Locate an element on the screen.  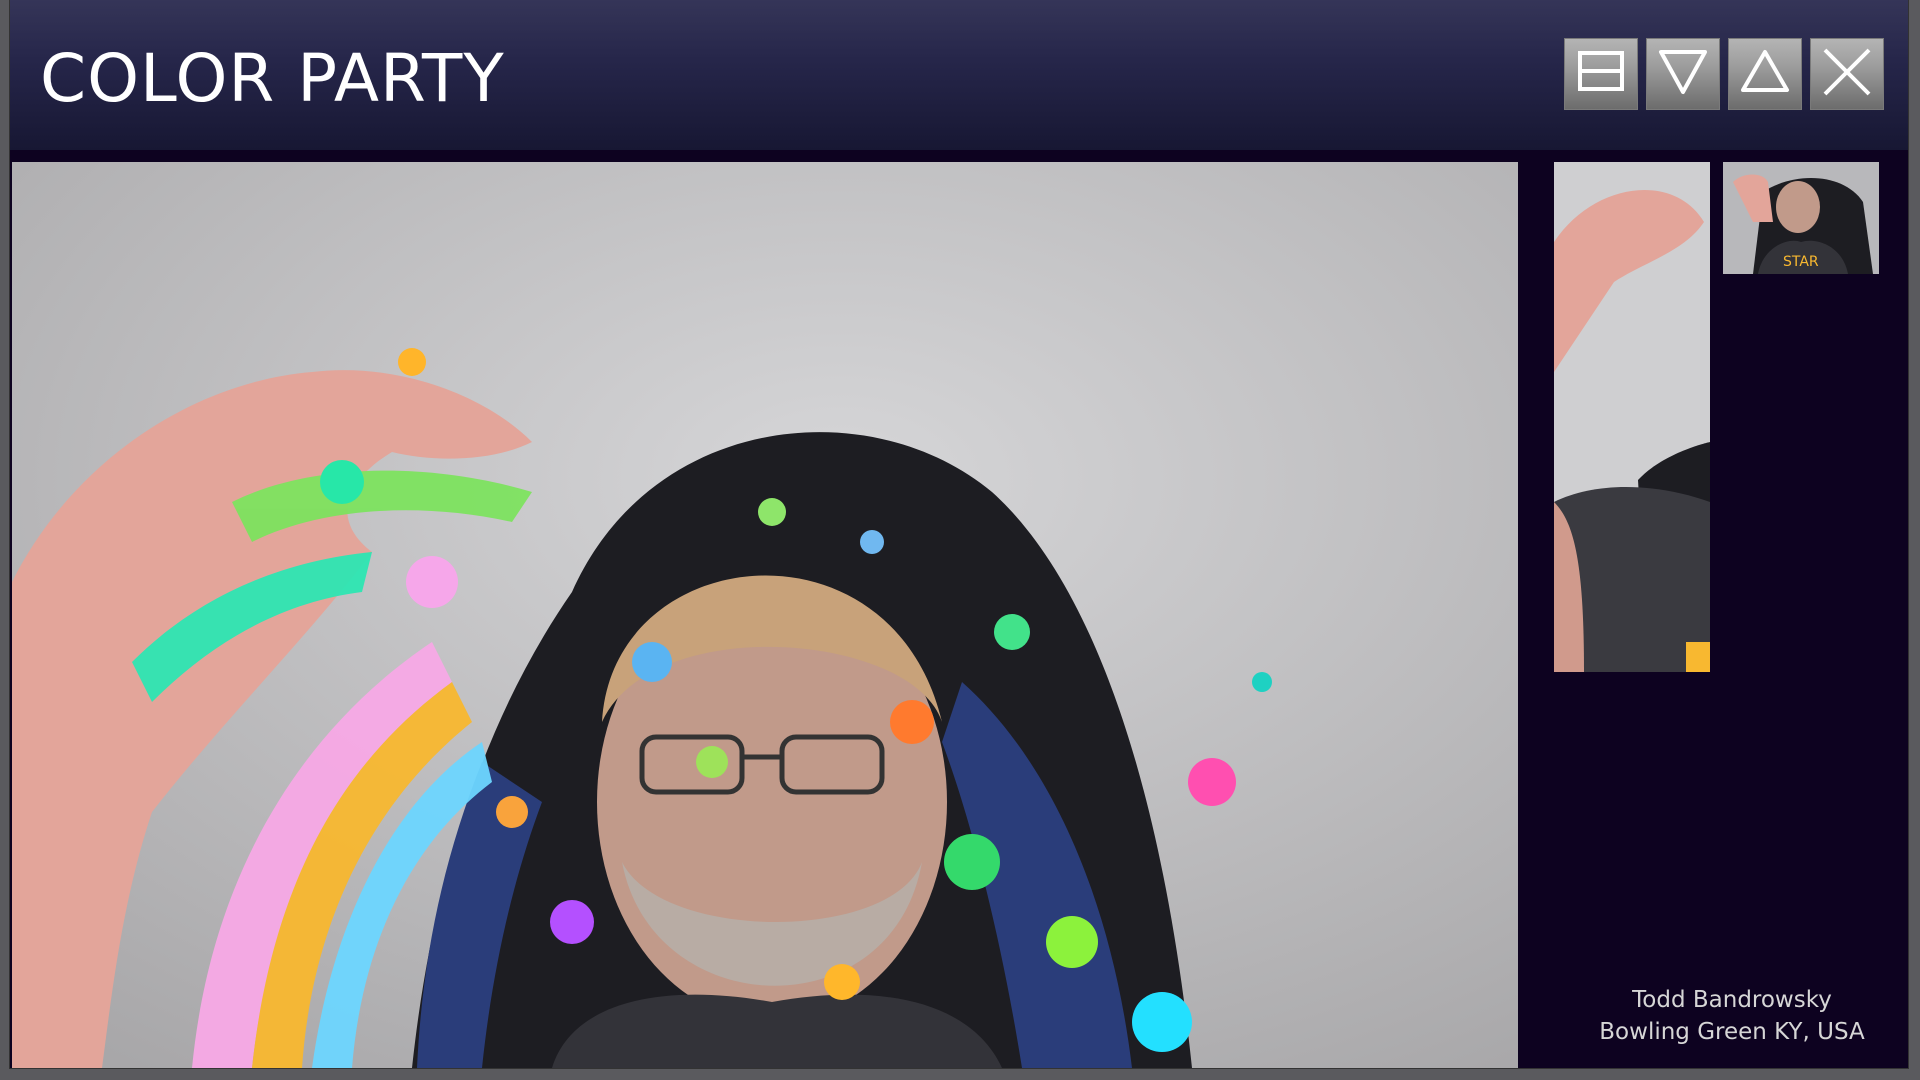
minimize-button is located at coordinates (1683, 74).